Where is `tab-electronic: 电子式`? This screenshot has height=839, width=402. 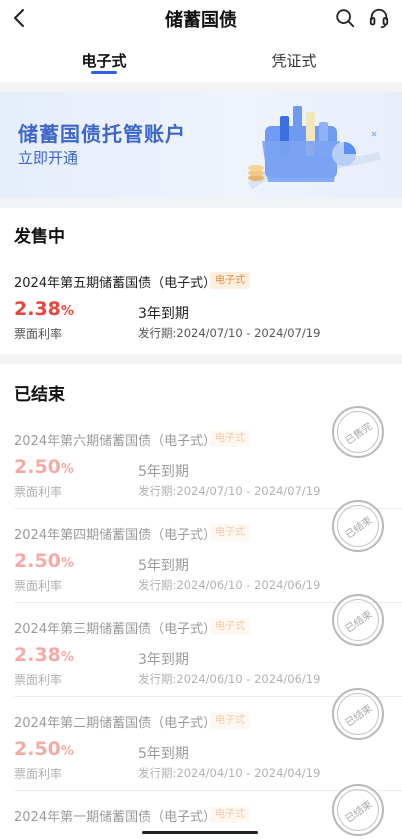 tab-electronic: 电子式 is located at coordinates (104, 60).